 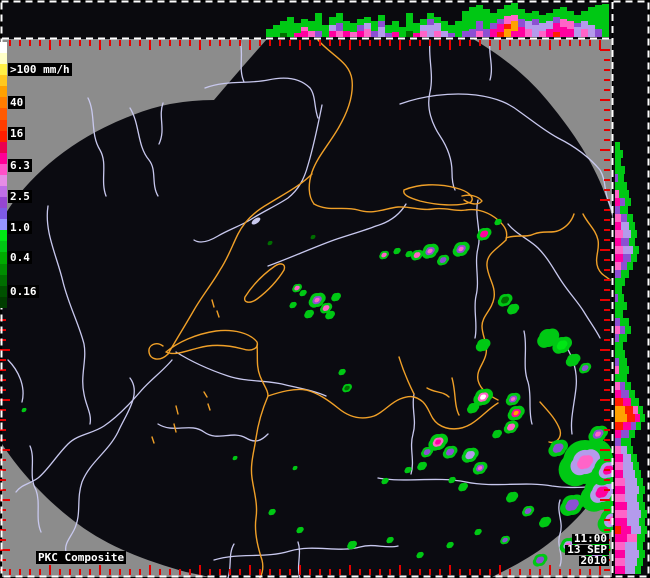 What do you see at coordinates (81, 557) in the screenshot?
I see `product-label: PKC Composite` at bounding box center [81, 557].